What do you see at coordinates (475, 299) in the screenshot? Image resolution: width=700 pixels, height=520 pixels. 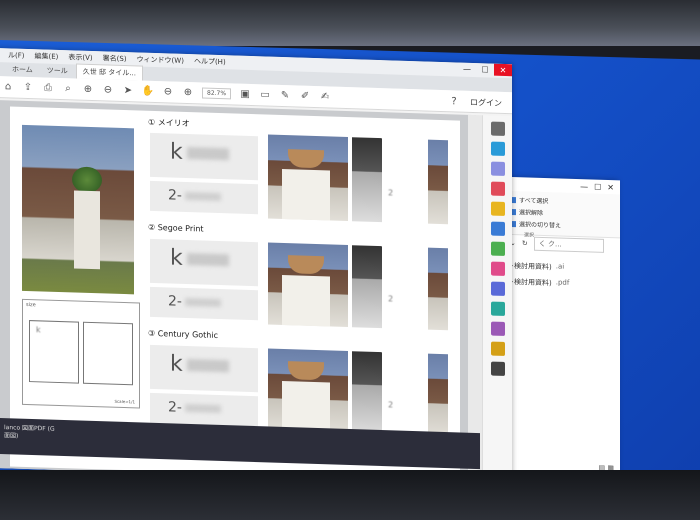 I see `vertical-scrollbar` at bounding box center [475, 299].